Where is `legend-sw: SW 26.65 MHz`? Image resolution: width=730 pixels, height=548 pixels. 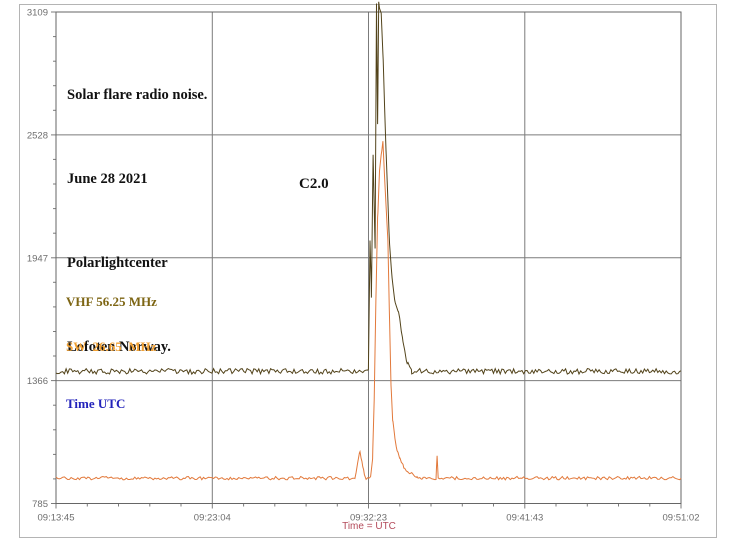
legend-sw: SW 26.65 MHz is located at coordinates (111, 346).